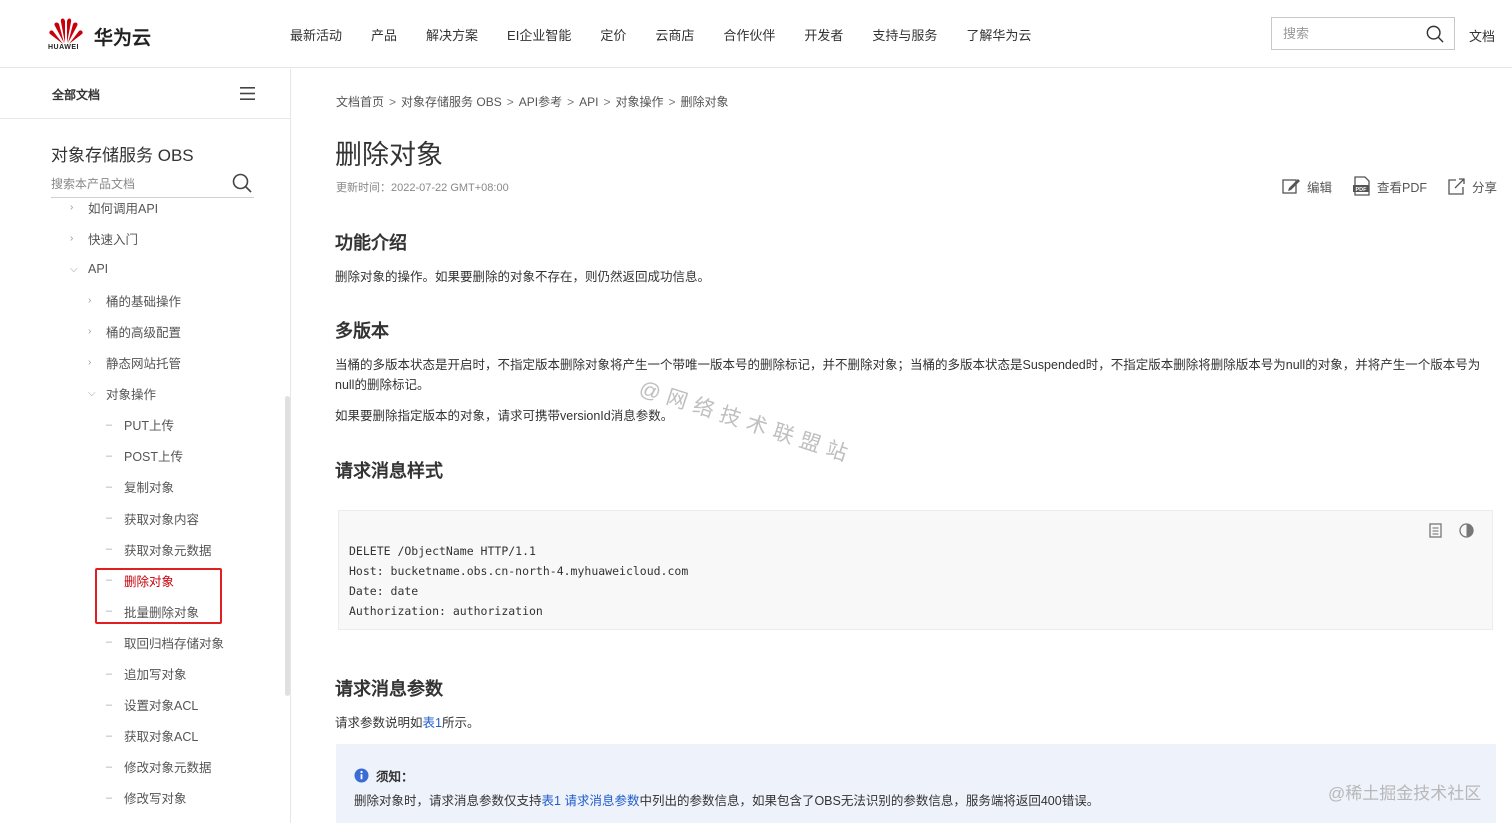 This screenshot has width=1512, height=823. I want to click on breadcrumb-item: 删除对象, so click(704, 102).